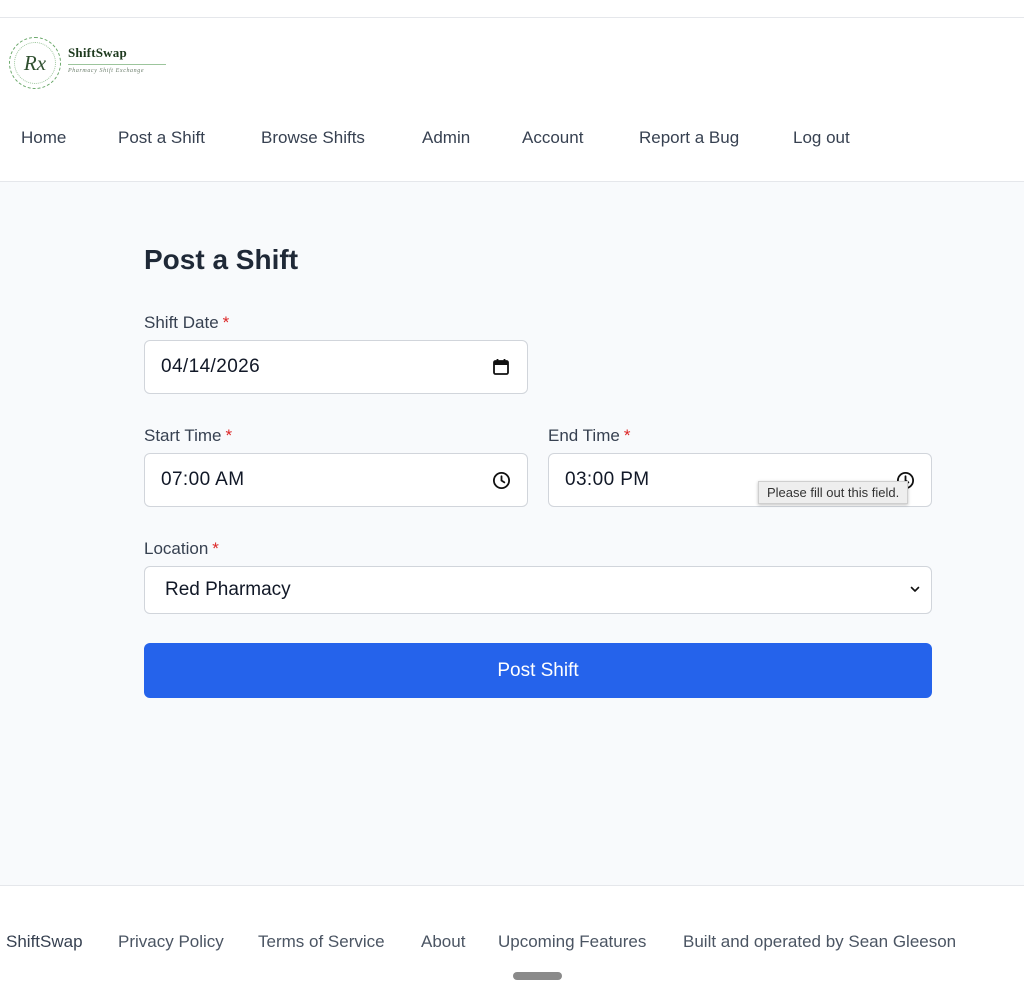 The height and width of the screenshot is (988, 1024). Describe the element at coordinates (537, 976) in the screenshot. I see `home-indicator` at that location.